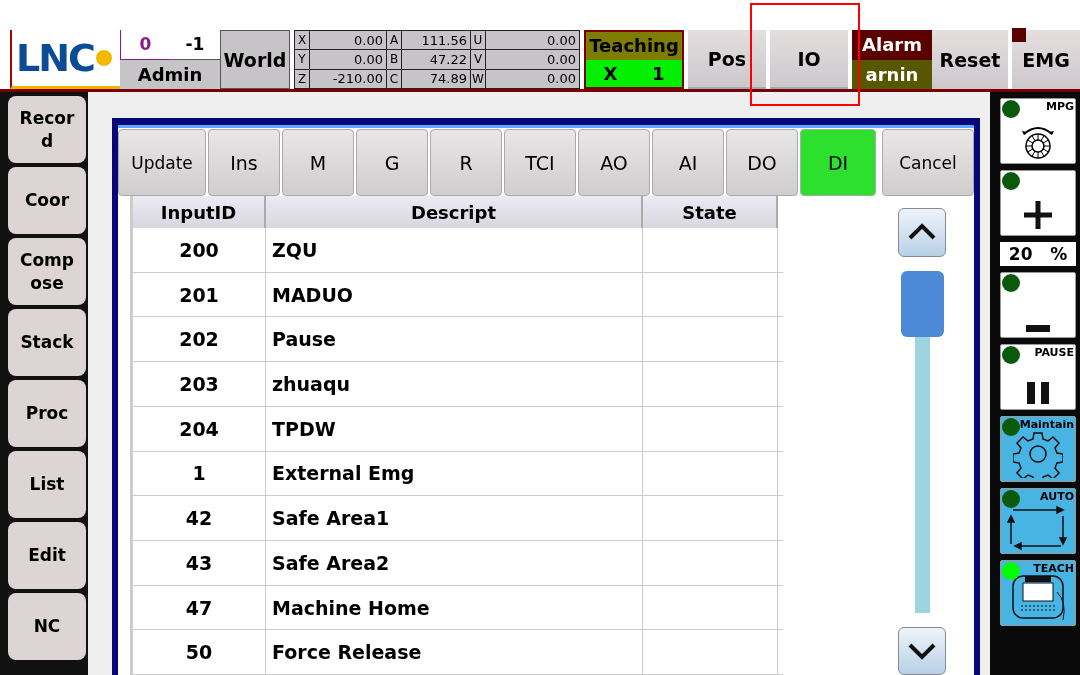 This screenshot has width=1080, height=675. Describe the element at coordinates (1038, 593) in the screenshot. I see `teach-button: TEACH` at that location.